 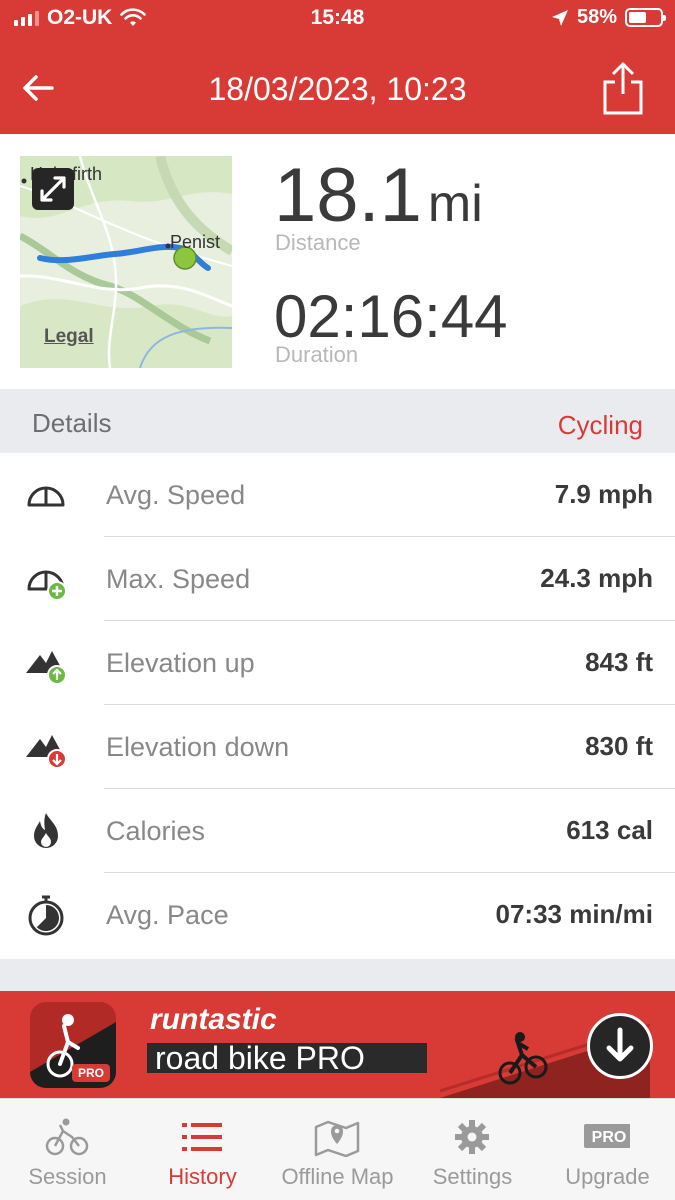 I want to click on detail-value: 07:33 min/mi, so click(x=574, y=914).